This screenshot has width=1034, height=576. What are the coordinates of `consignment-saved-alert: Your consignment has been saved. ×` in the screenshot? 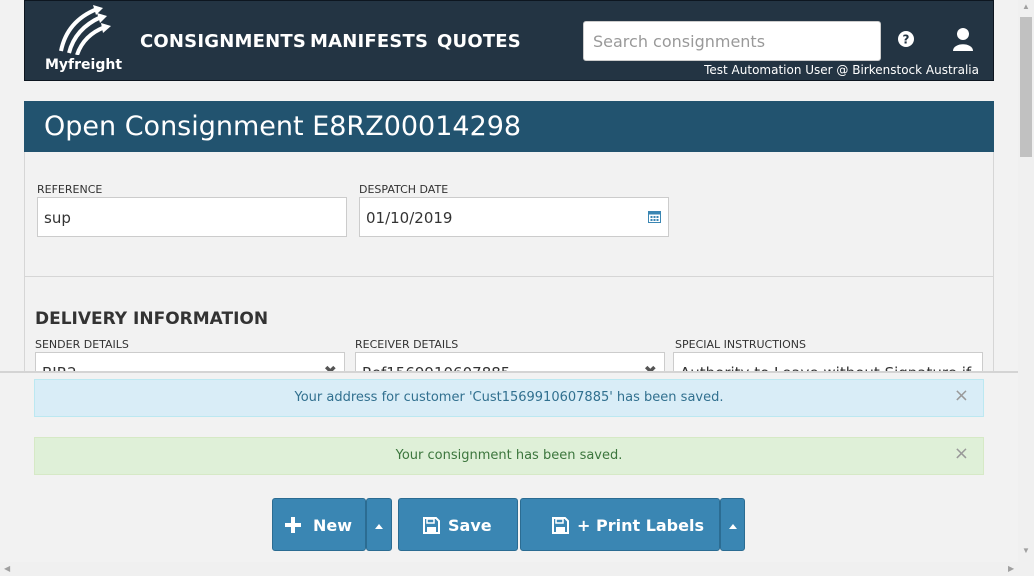 It's located at (509, 456).